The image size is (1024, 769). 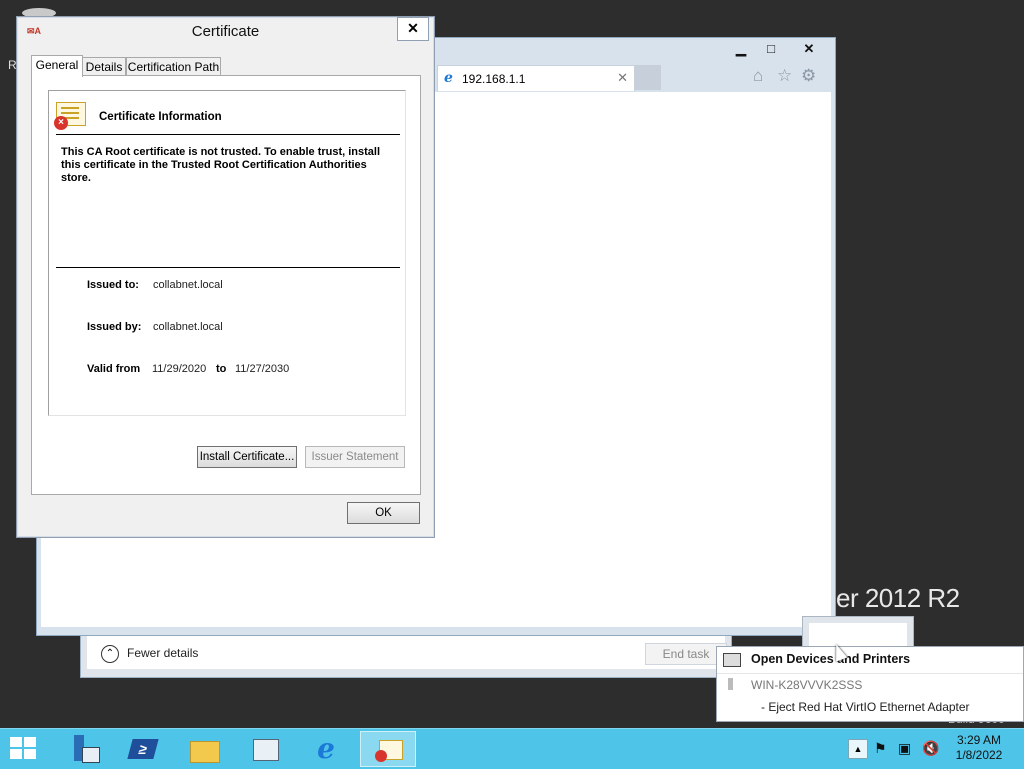 What do you see at coordinates (809, 49) in the screenshot?
I see `close-button: ✕` at bounding box center [809, 49].